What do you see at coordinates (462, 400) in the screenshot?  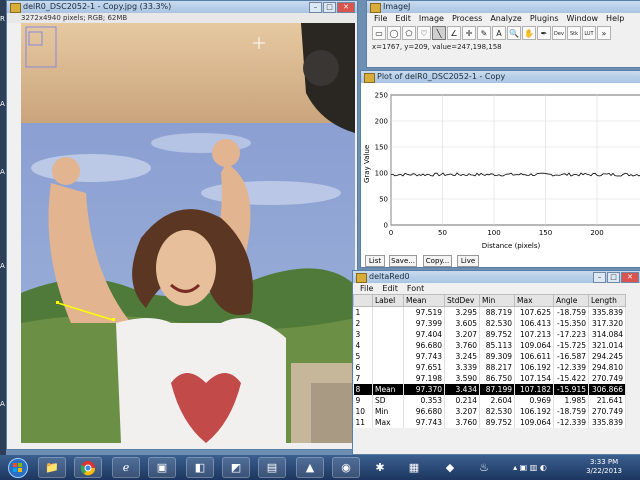 I see `table-cell: 0.214` at bounding box center [462, 400].